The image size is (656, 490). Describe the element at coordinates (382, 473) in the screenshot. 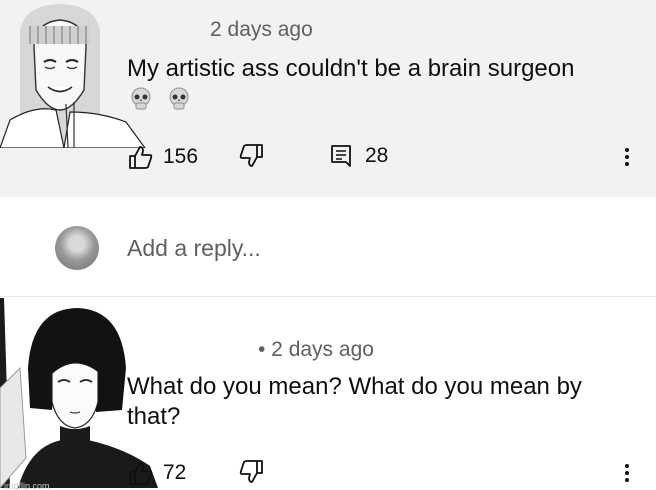

I see `comment-actions: 72` at that location.